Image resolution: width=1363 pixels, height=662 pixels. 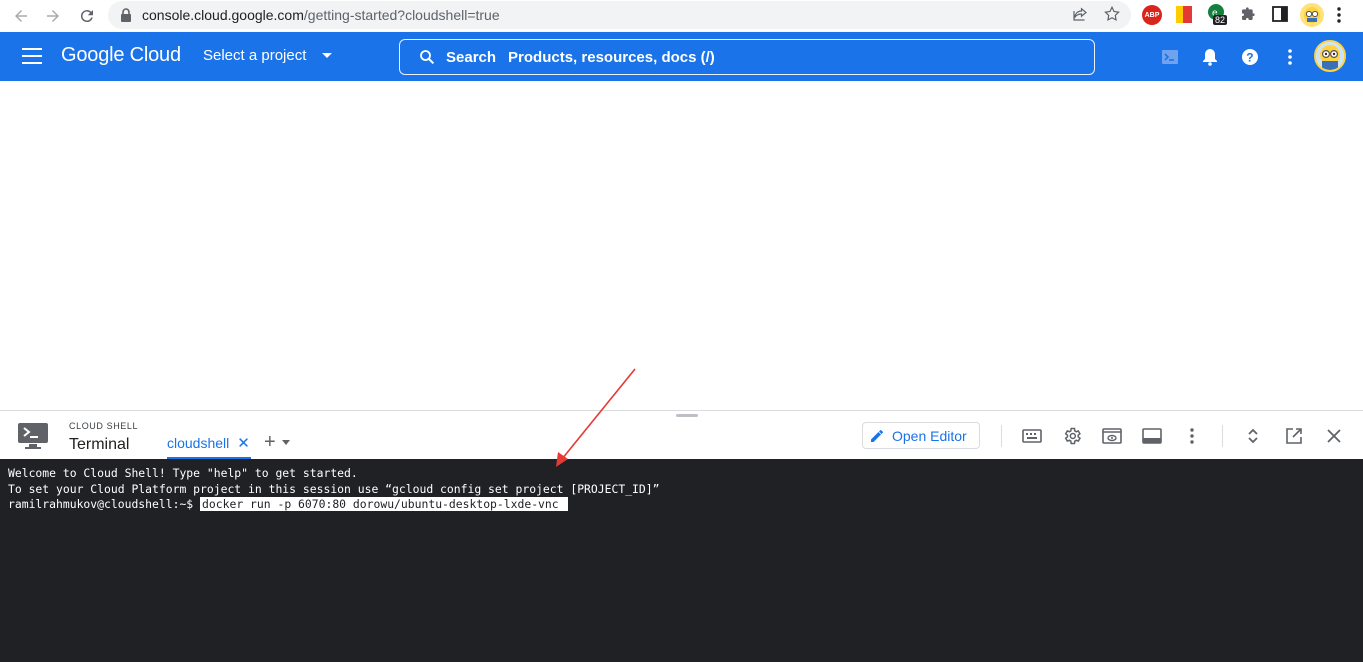 I want to click on reload-icon, so click(x=87, y=16).